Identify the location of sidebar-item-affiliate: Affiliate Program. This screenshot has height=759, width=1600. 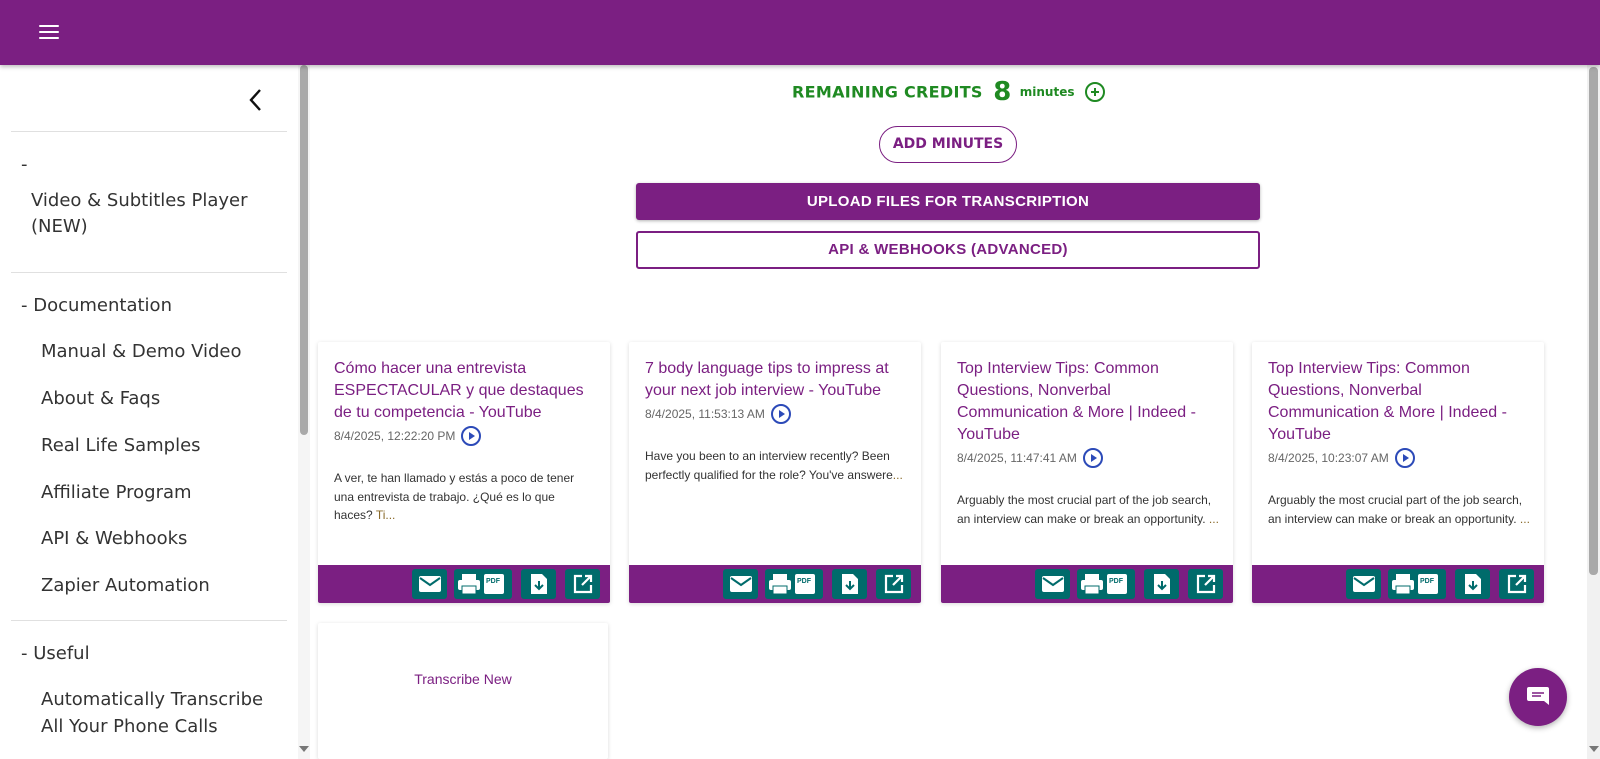
(116, 492).